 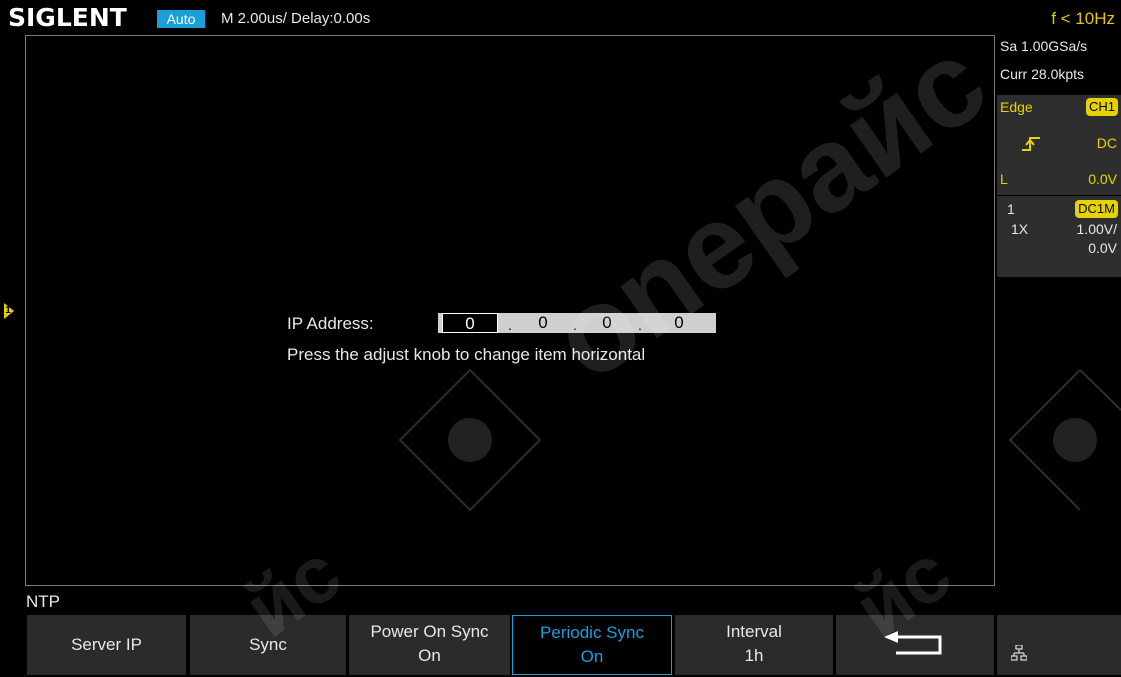 What do you see at coordinates (592, 645) in the screenshot?
I see `periodic-sync-button: Periodic Sync On` at bounding box center [592, 645].